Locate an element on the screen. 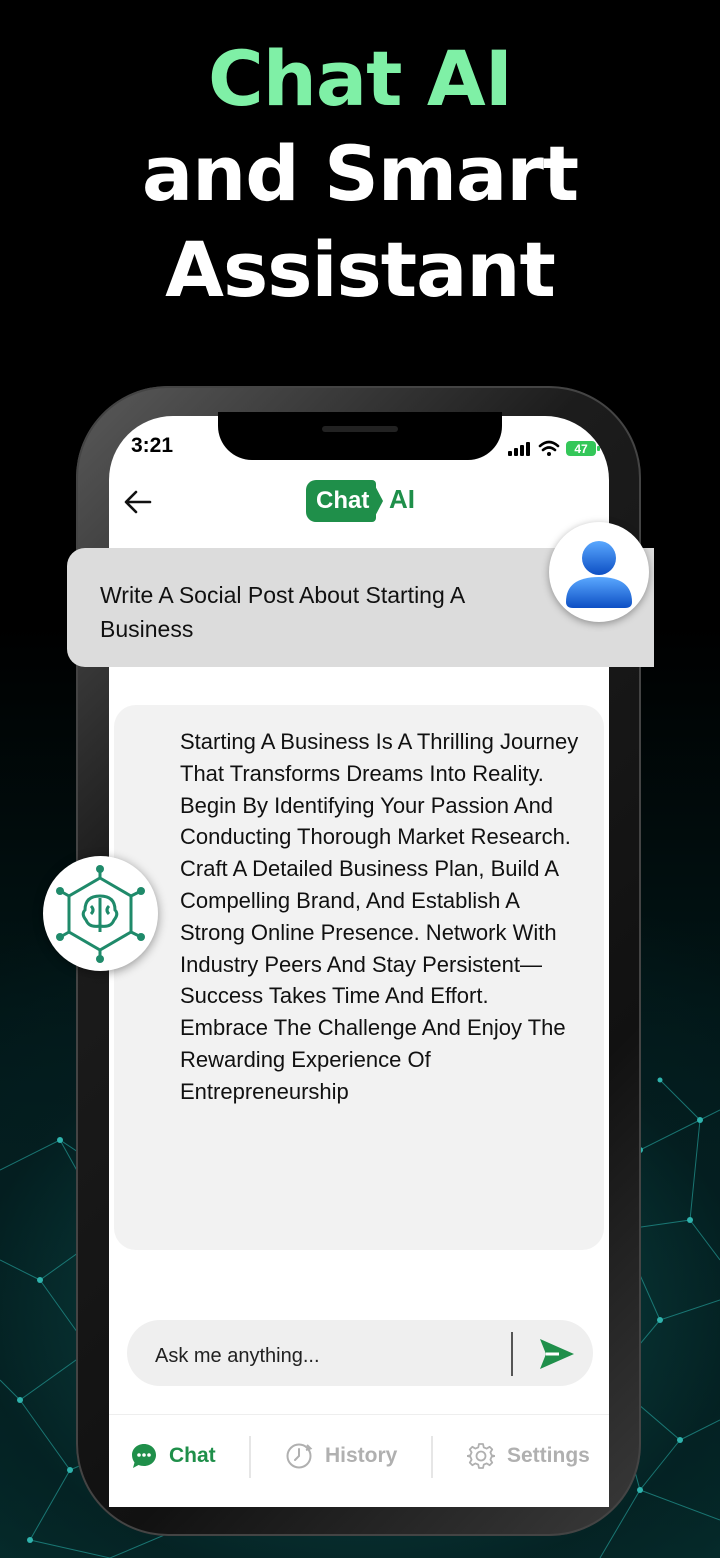  tab-settings: Settings is located at coordinates (548, 1456).